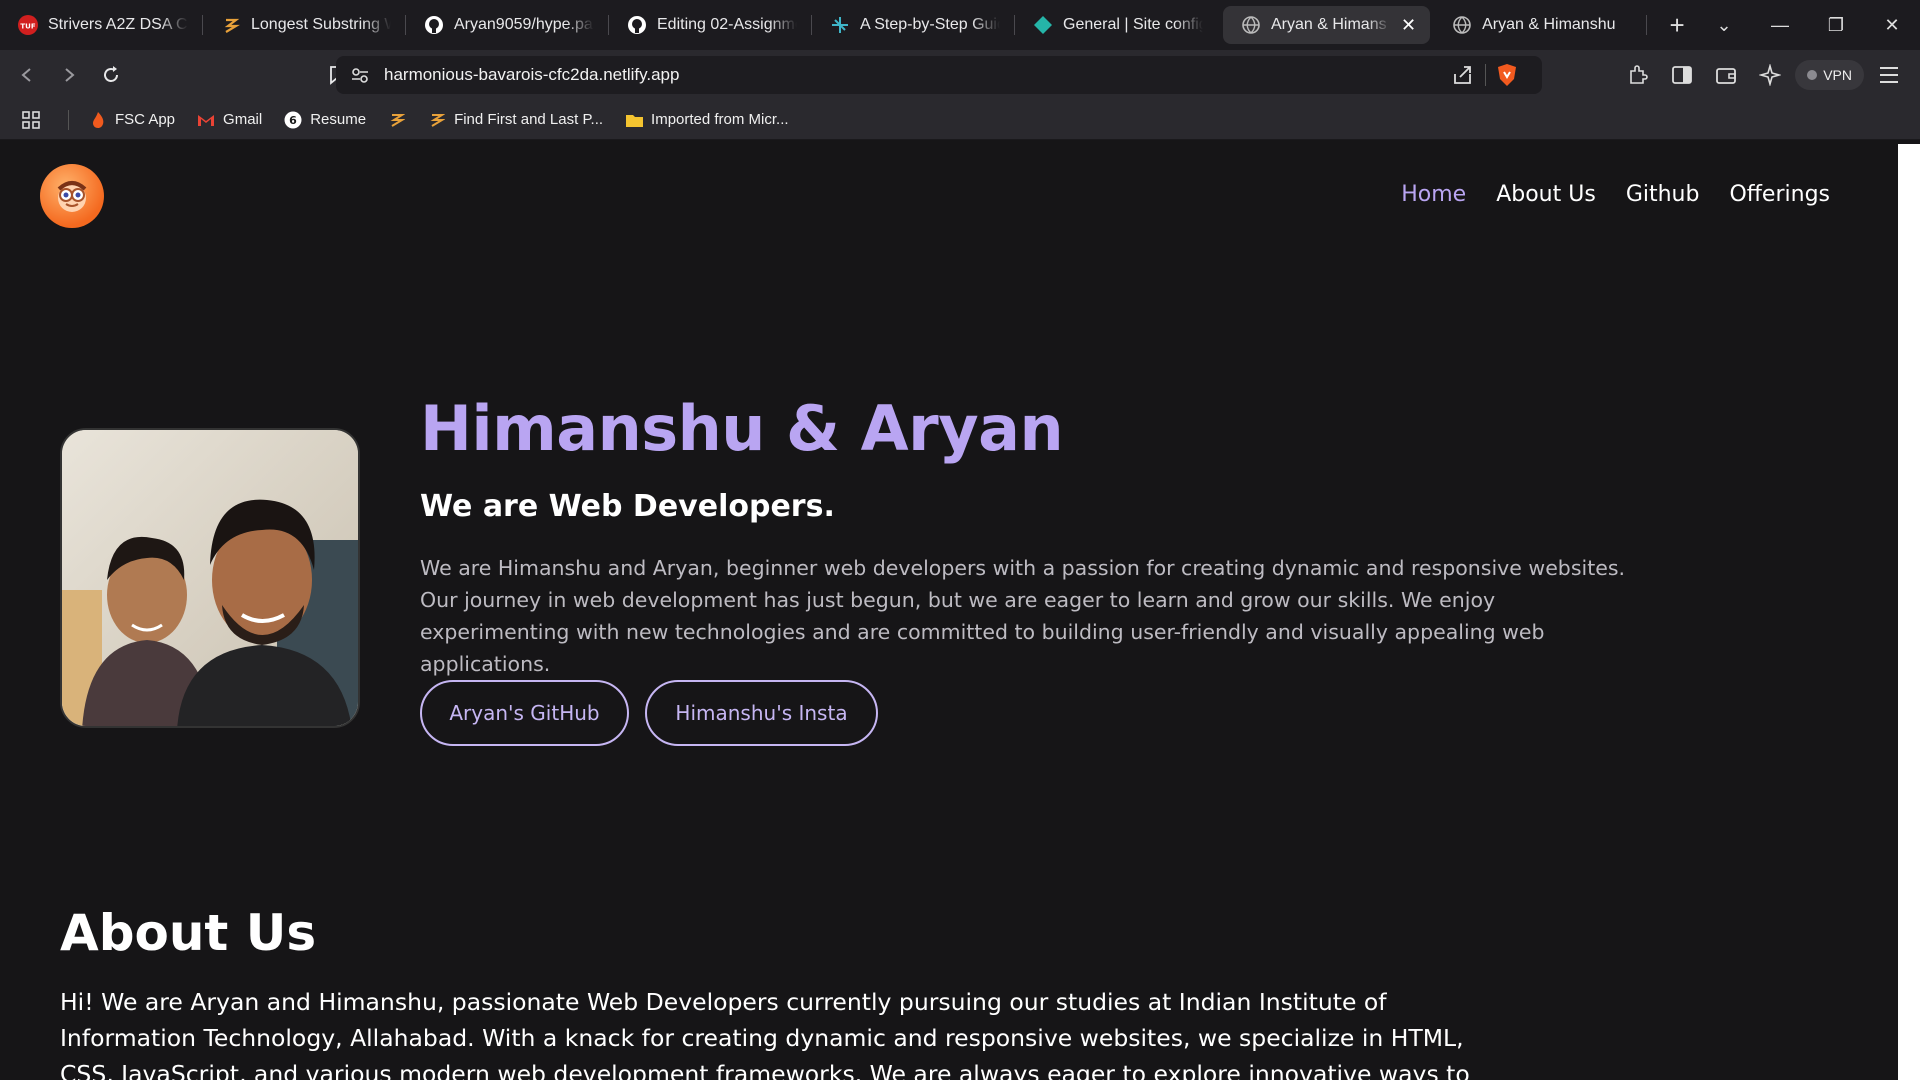 The width and height of the screenshot is (1920, 1080). Describe the element at coordinates (742, 428) in the screenshot. I see `hero-title: Himanshu & Aryan` at that location.